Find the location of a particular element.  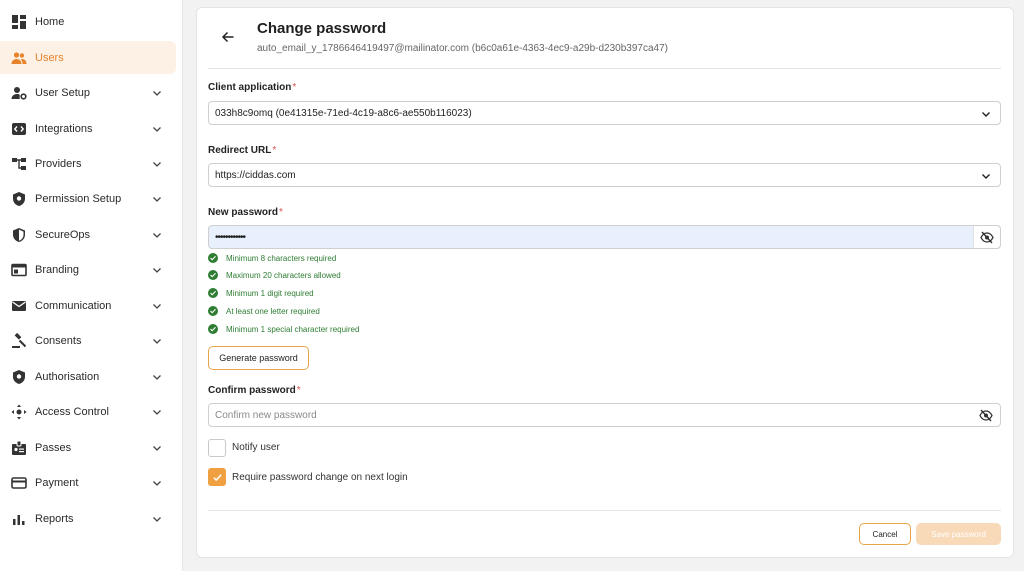

redirect-url-select: https://ciddas.com is located at coordinates (604, 175).